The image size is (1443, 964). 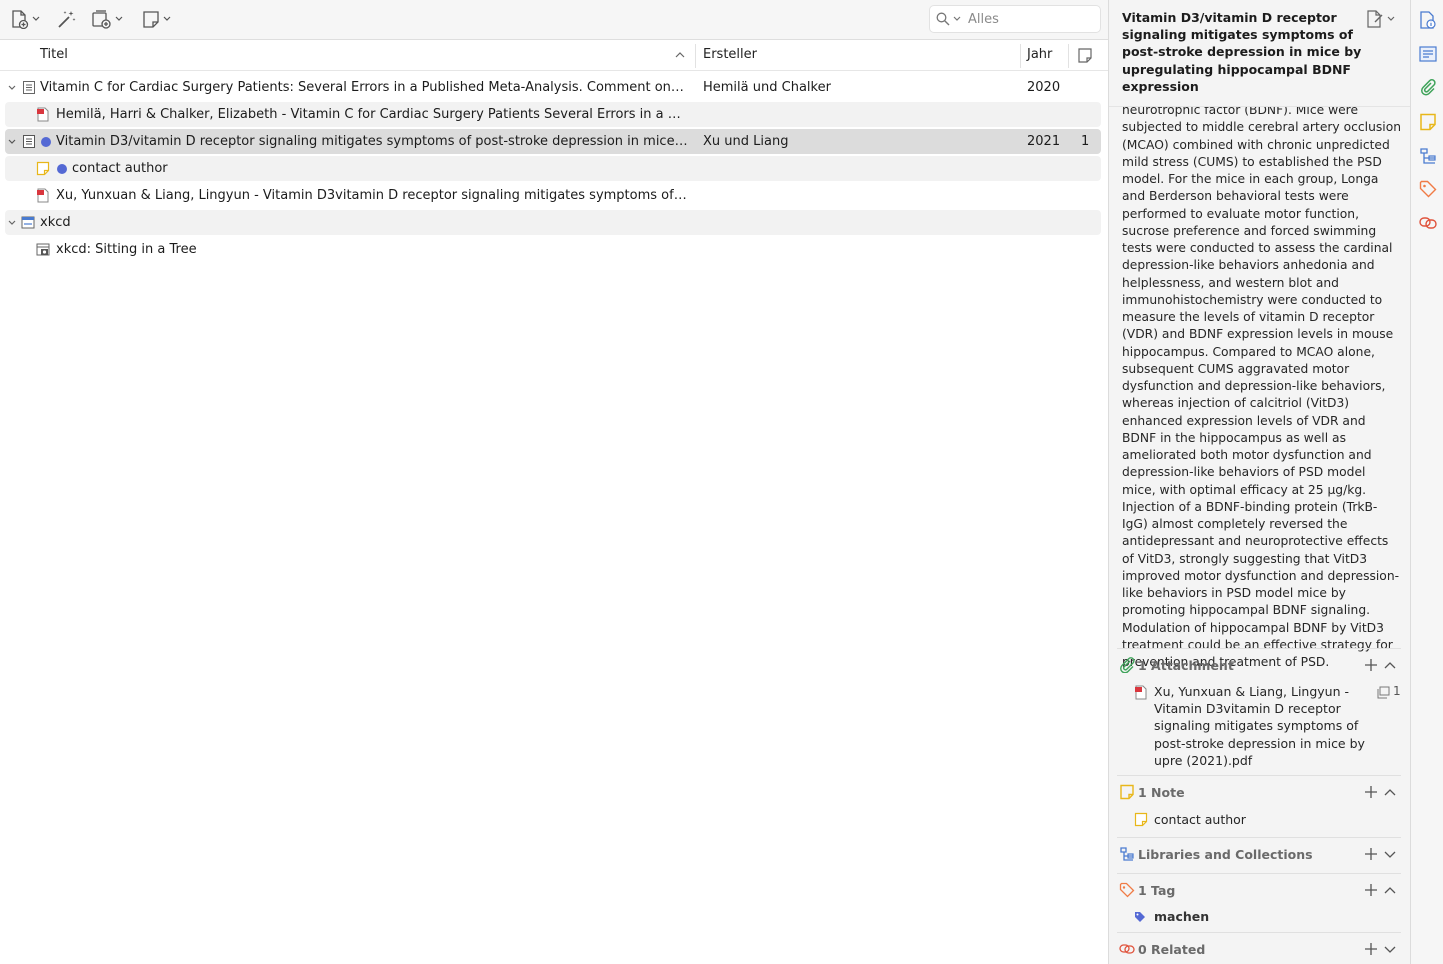 What do you see at coordinates (1261, 819) in the screenshot?
I see `note-item: contact author` at bounding box center [1261, 819].